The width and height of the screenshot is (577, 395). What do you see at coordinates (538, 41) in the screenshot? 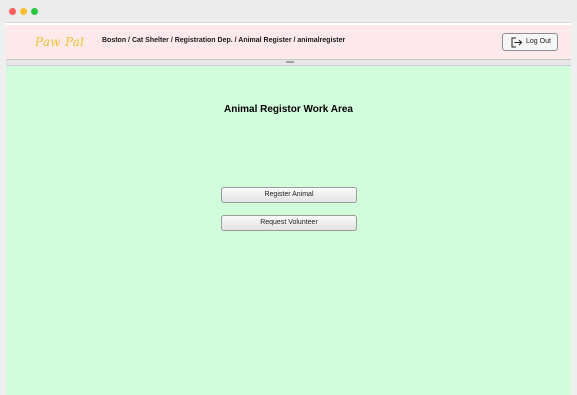
I see `logout-label: Log Out` at bounding box center [538, 41].